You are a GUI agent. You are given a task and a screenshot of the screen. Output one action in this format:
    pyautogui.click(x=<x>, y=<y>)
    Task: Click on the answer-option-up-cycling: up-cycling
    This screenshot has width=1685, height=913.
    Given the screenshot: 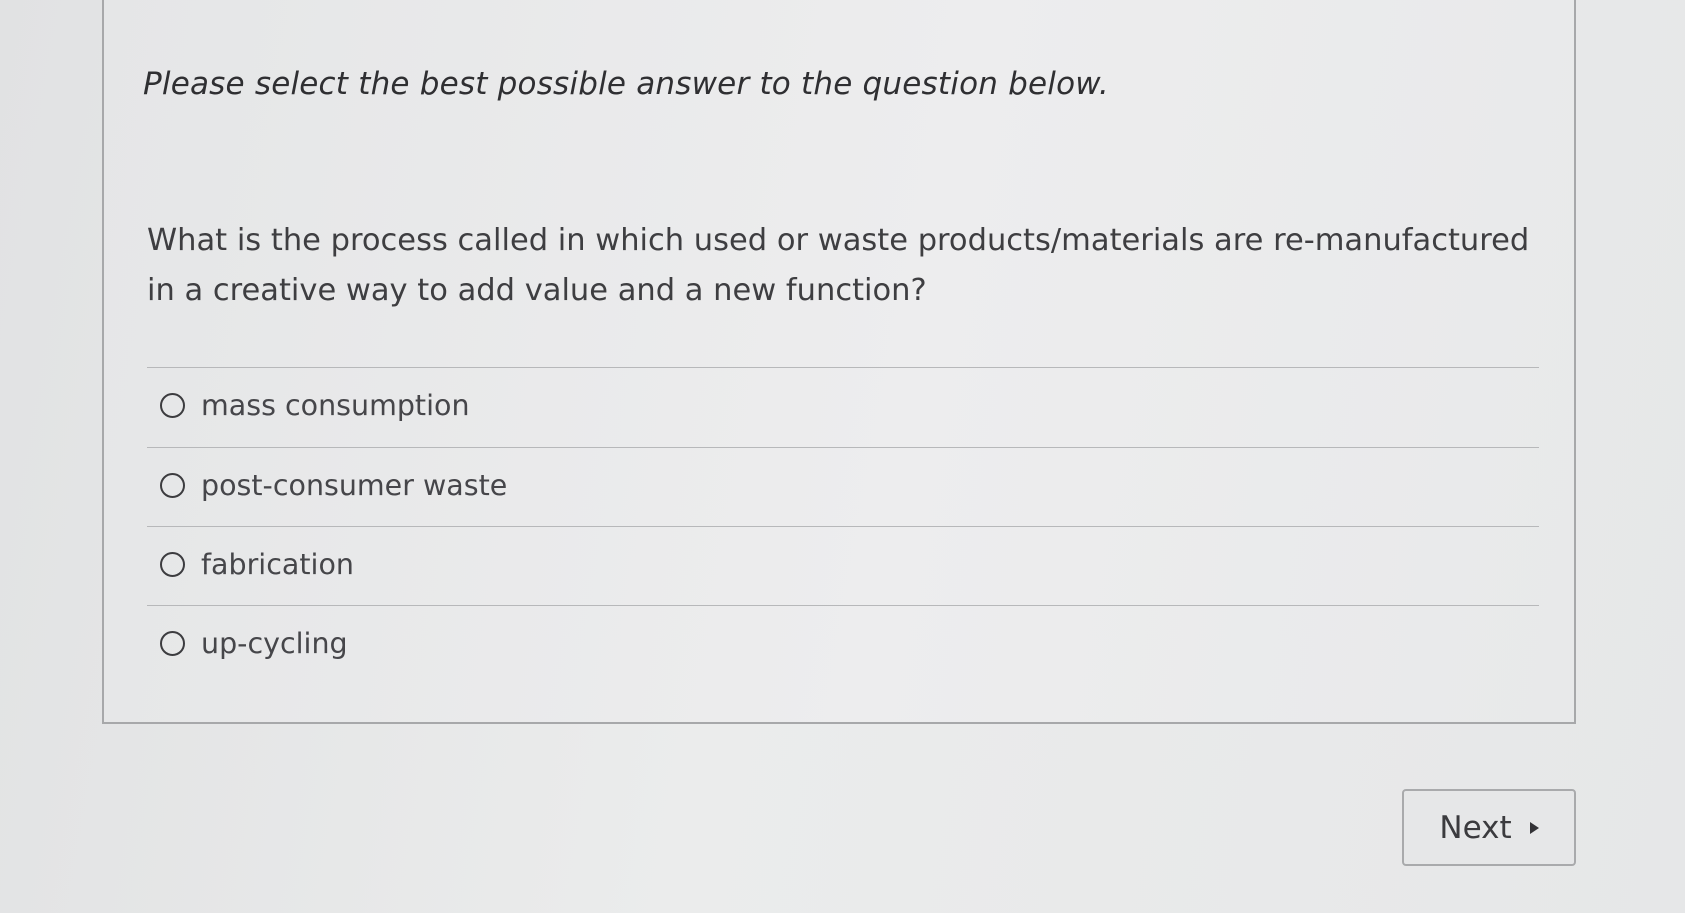 What is the action you would take?
    pyautogui.click(x=254, y=643)
    